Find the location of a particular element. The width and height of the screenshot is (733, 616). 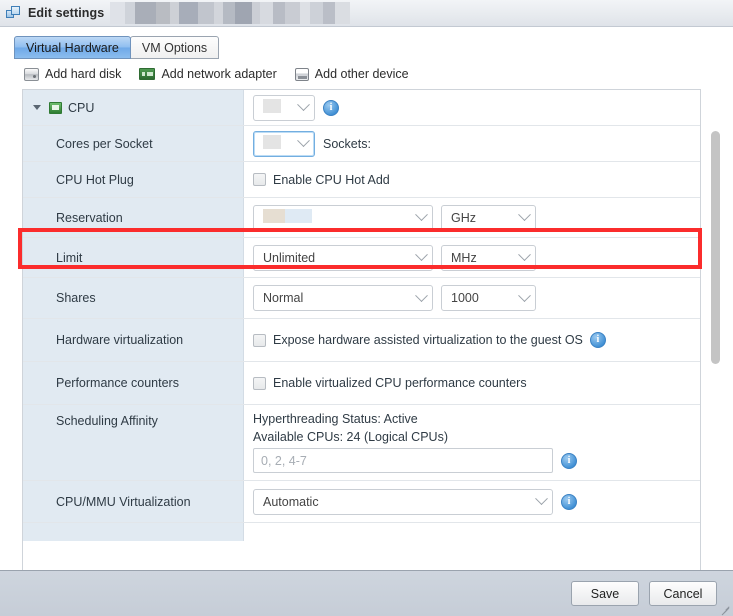

scrollbar-thumb is located at coordinates (715, 247).